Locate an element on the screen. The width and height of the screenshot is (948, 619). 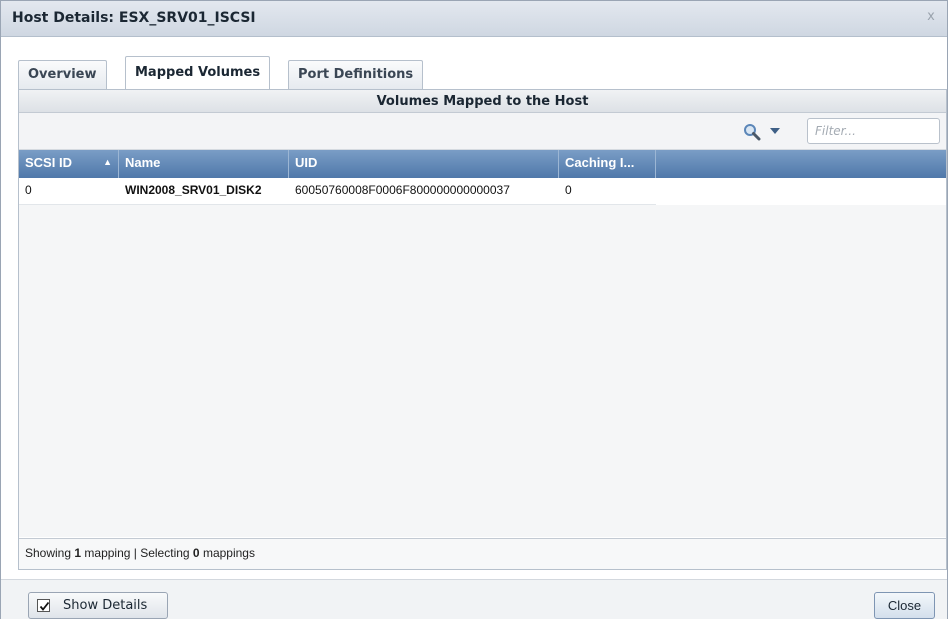
dialog-footer: Show Details Close is located at coordinates (474, 599).